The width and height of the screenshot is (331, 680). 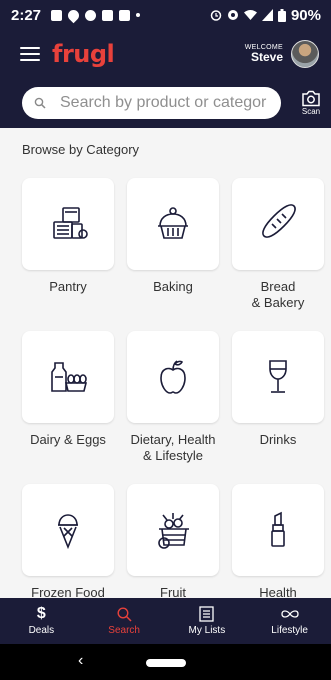 What do you see at coordinates (278, 591) in the screenshot?
I see `category-label: Health` at bounding box center [278, 591].